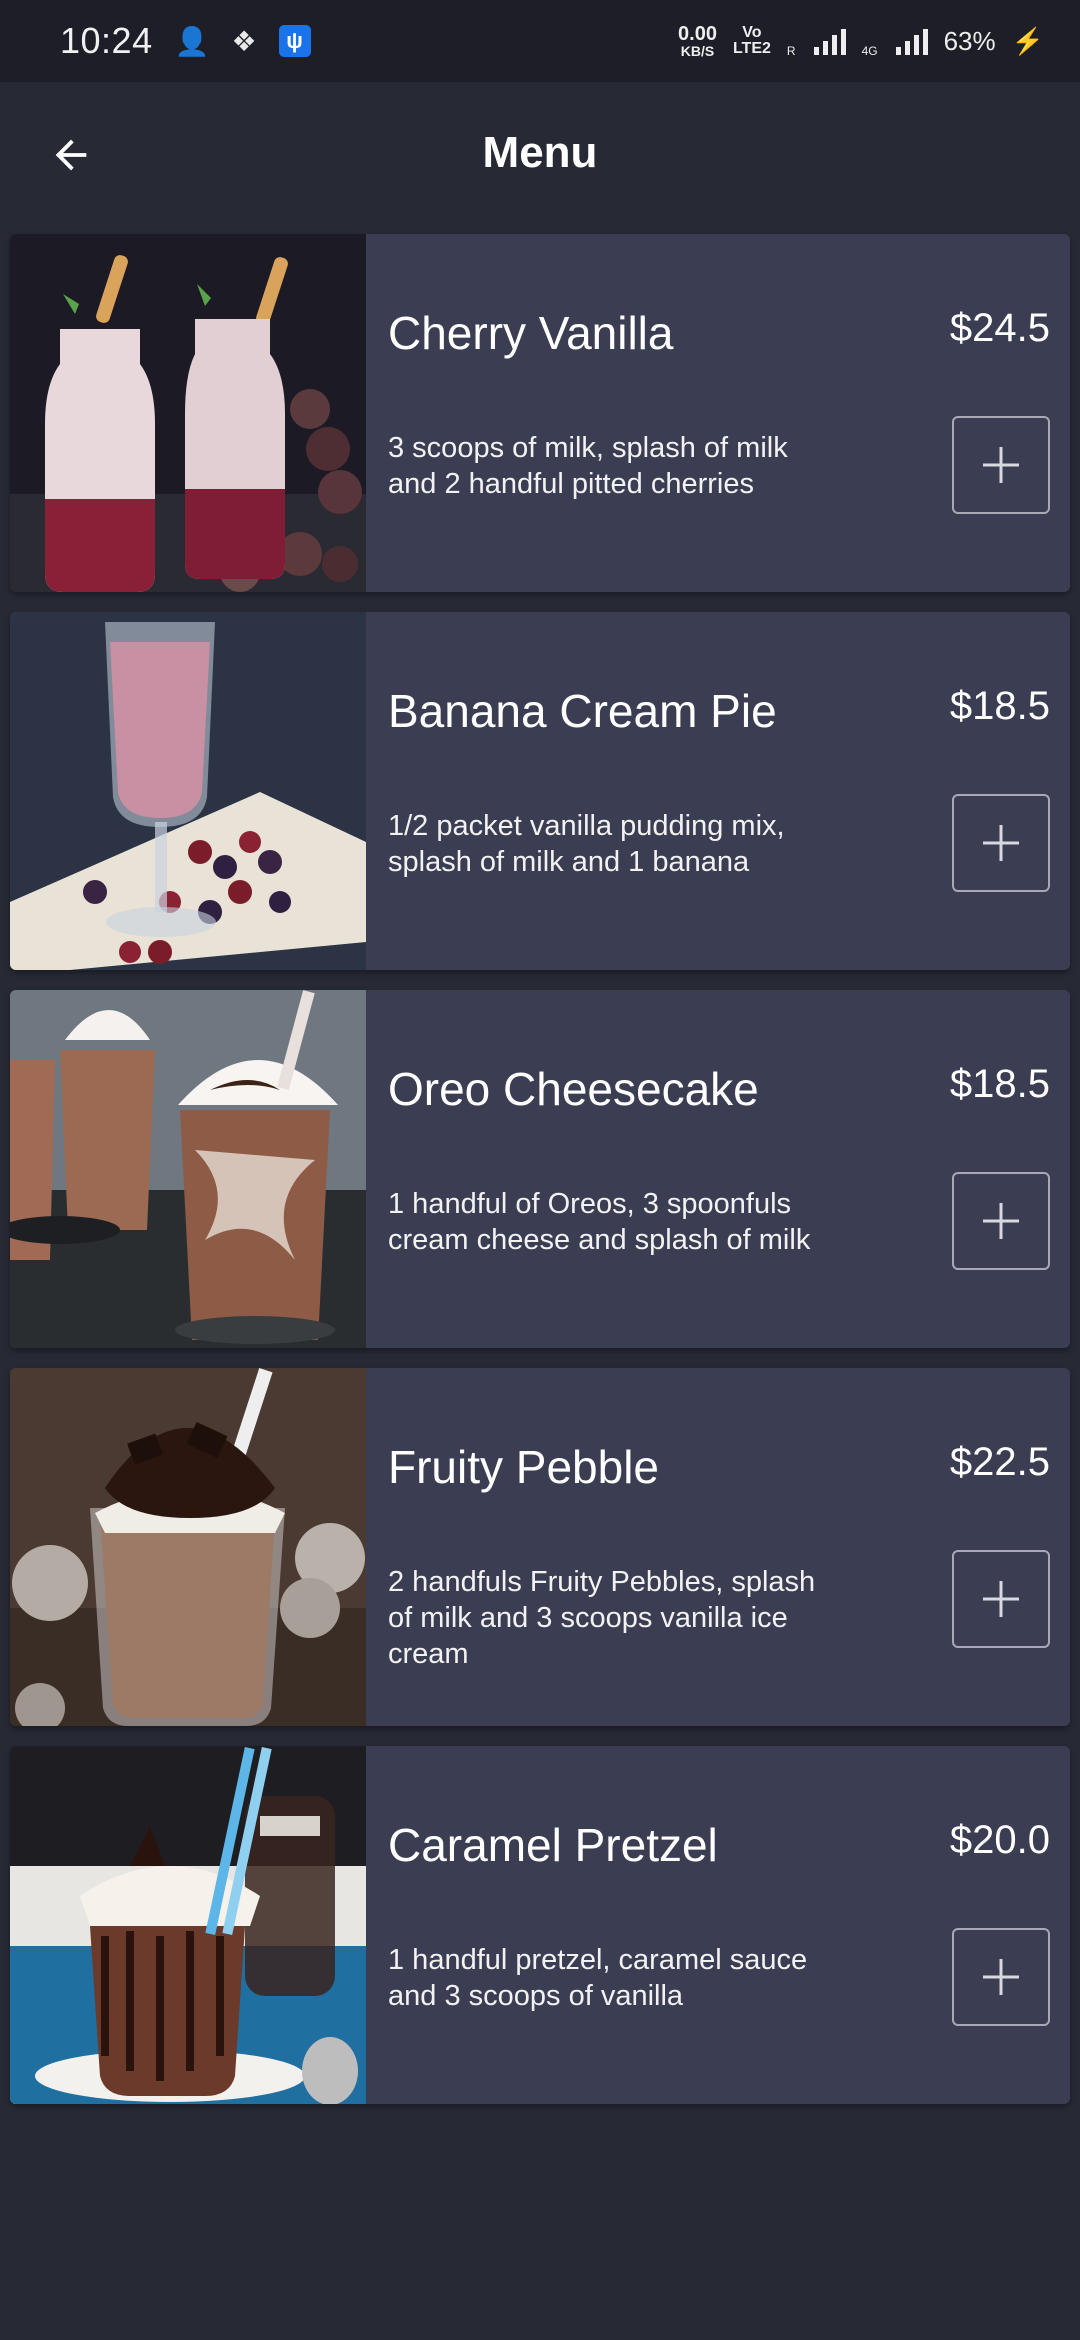 The width and height of the screenshot is (1080, 2340). Describe the element at coordinates (911, 41) in the screenshot. I see `signal-strength-2-icon` at that location.